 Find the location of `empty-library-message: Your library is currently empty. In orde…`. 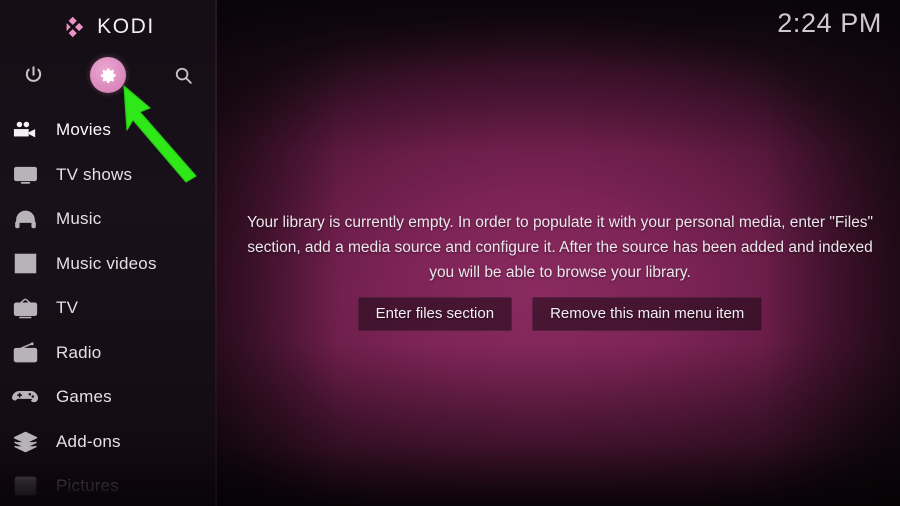

empty-library-message: Your library is currently empty. In orde… is located at coordinates (560, 247).